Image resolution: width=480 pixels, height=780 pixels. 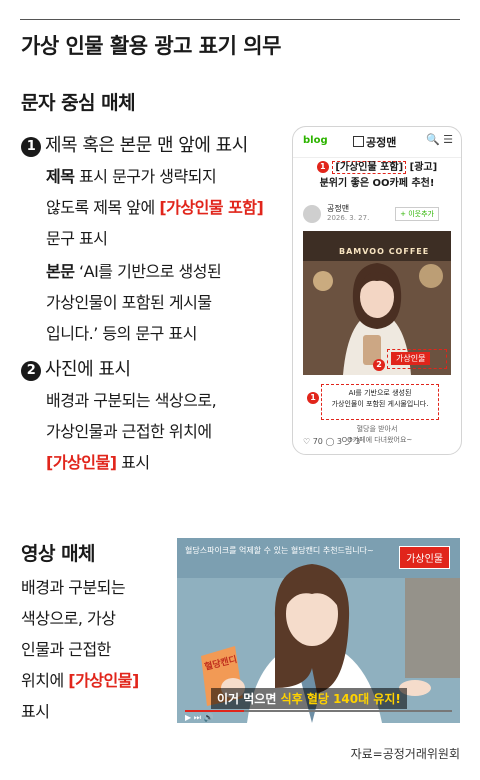 What do you see at coordinates (417, 214) in the screenshot?
I see `follow-button: + 이웃추가` at bounding box center [417, 214].